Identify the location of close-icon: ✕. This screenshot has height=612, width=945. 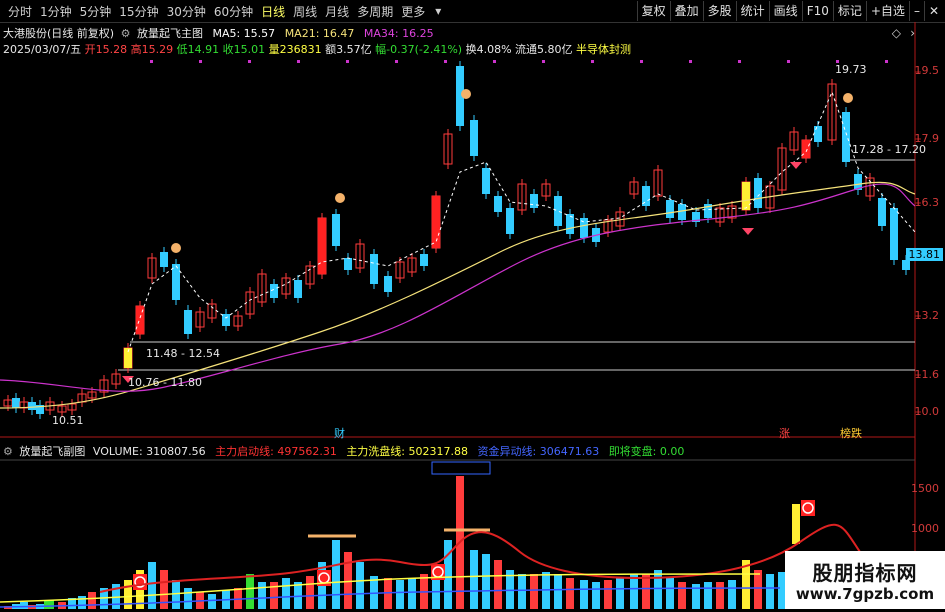
(933, 11).